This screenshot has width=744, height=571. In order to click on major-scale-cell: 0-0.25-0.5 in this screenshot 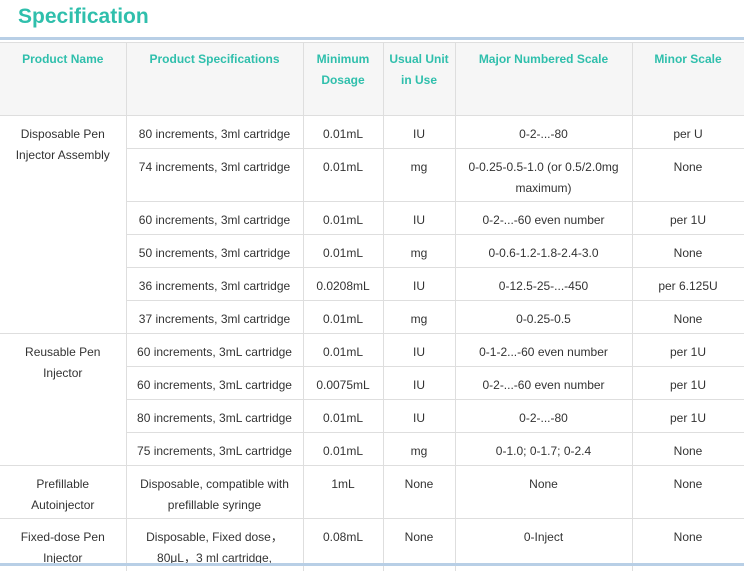, I will do `click(543, 317)`.